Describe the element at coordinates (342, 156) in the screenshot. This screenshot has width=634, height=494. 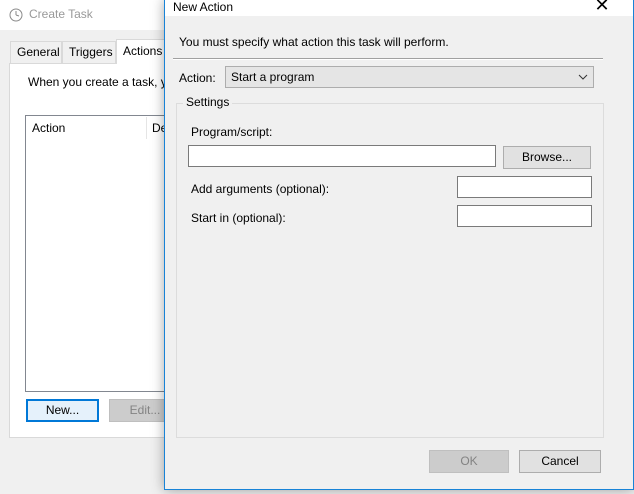
I see `program-script-input` at that location.